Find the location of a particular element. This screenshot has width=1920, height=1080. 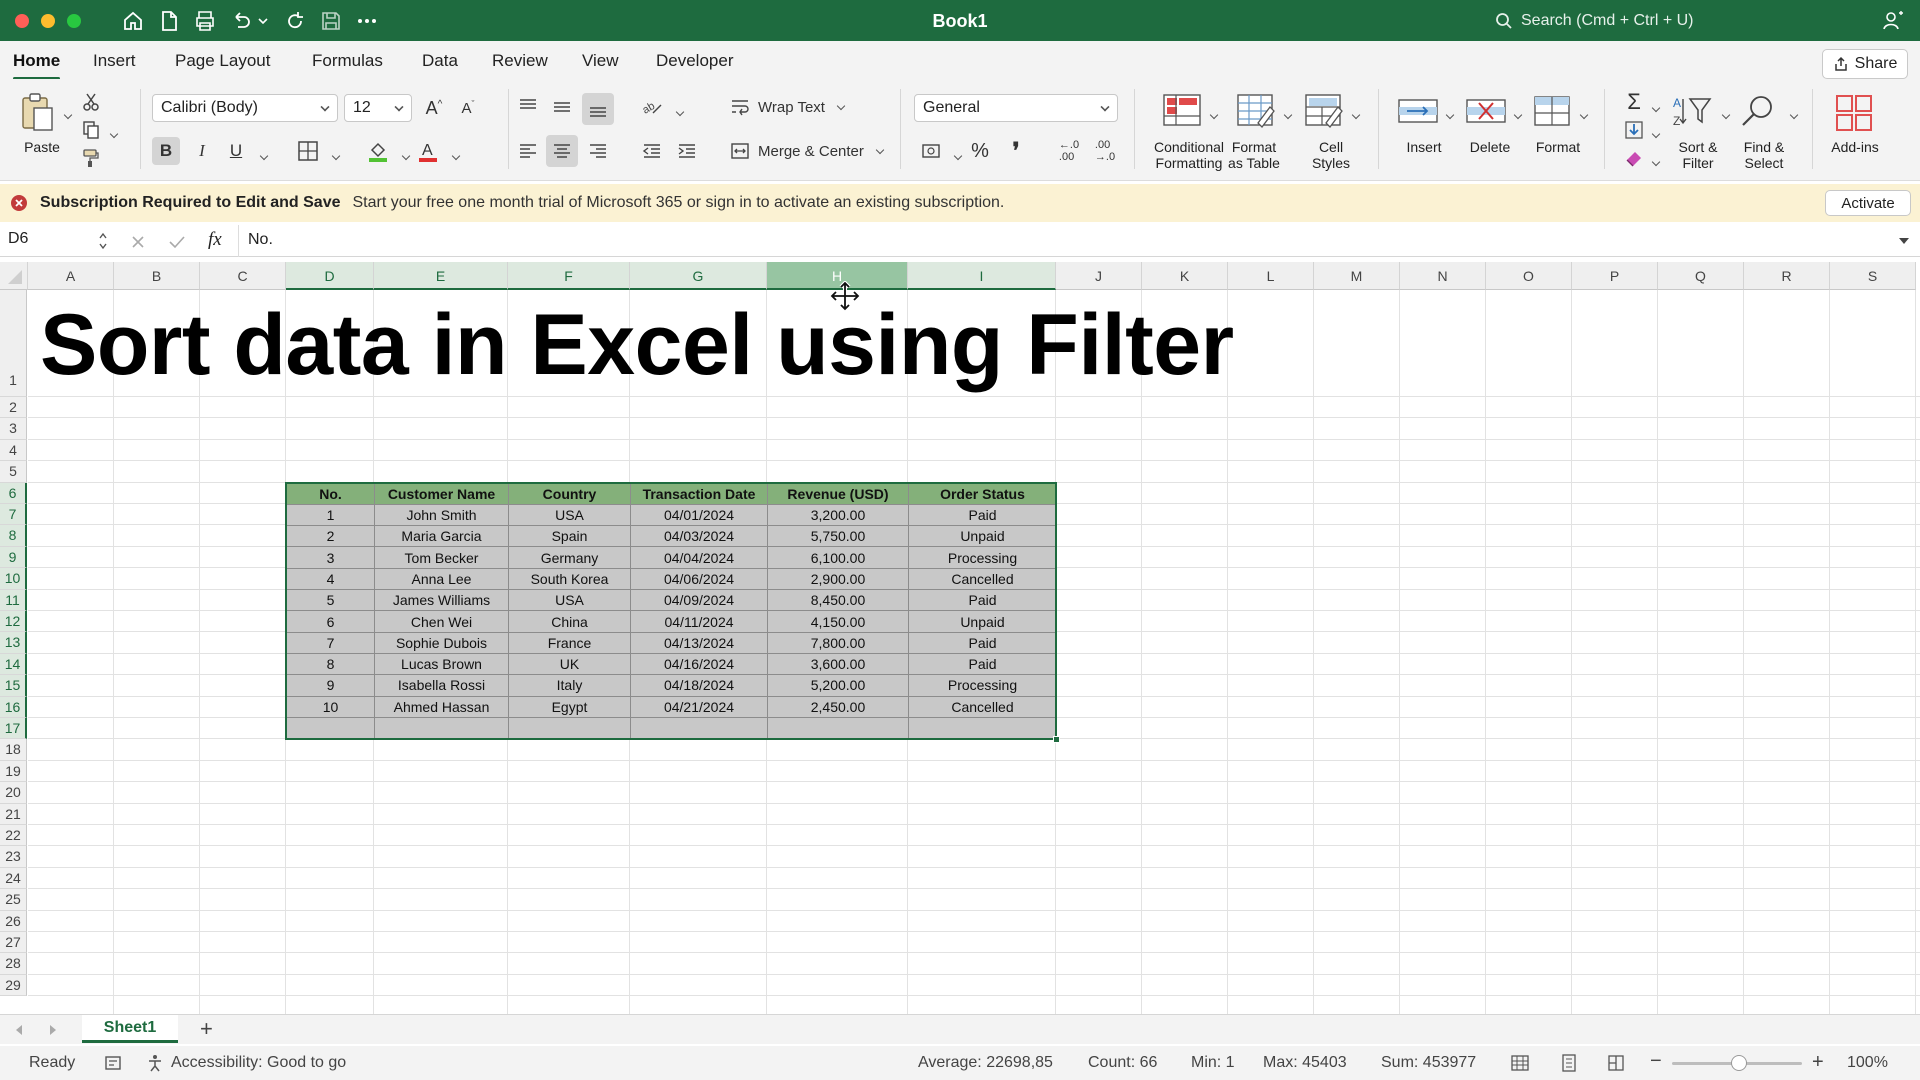

delete-dropdown-icon is located at coordinates (1516, 114).